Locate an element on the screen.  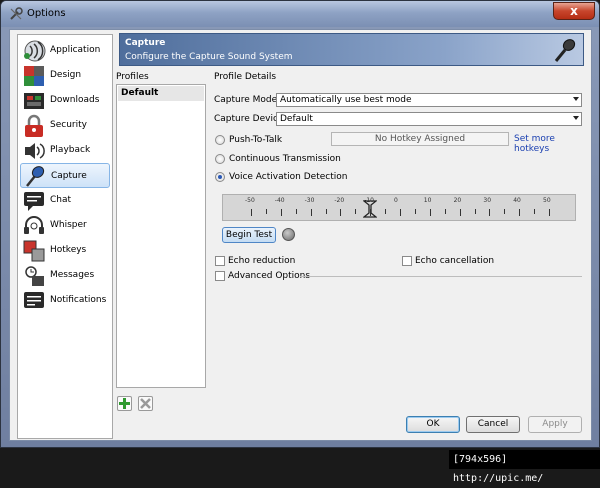
slider-tick-label: 10 is located at coordinates (427, 200).